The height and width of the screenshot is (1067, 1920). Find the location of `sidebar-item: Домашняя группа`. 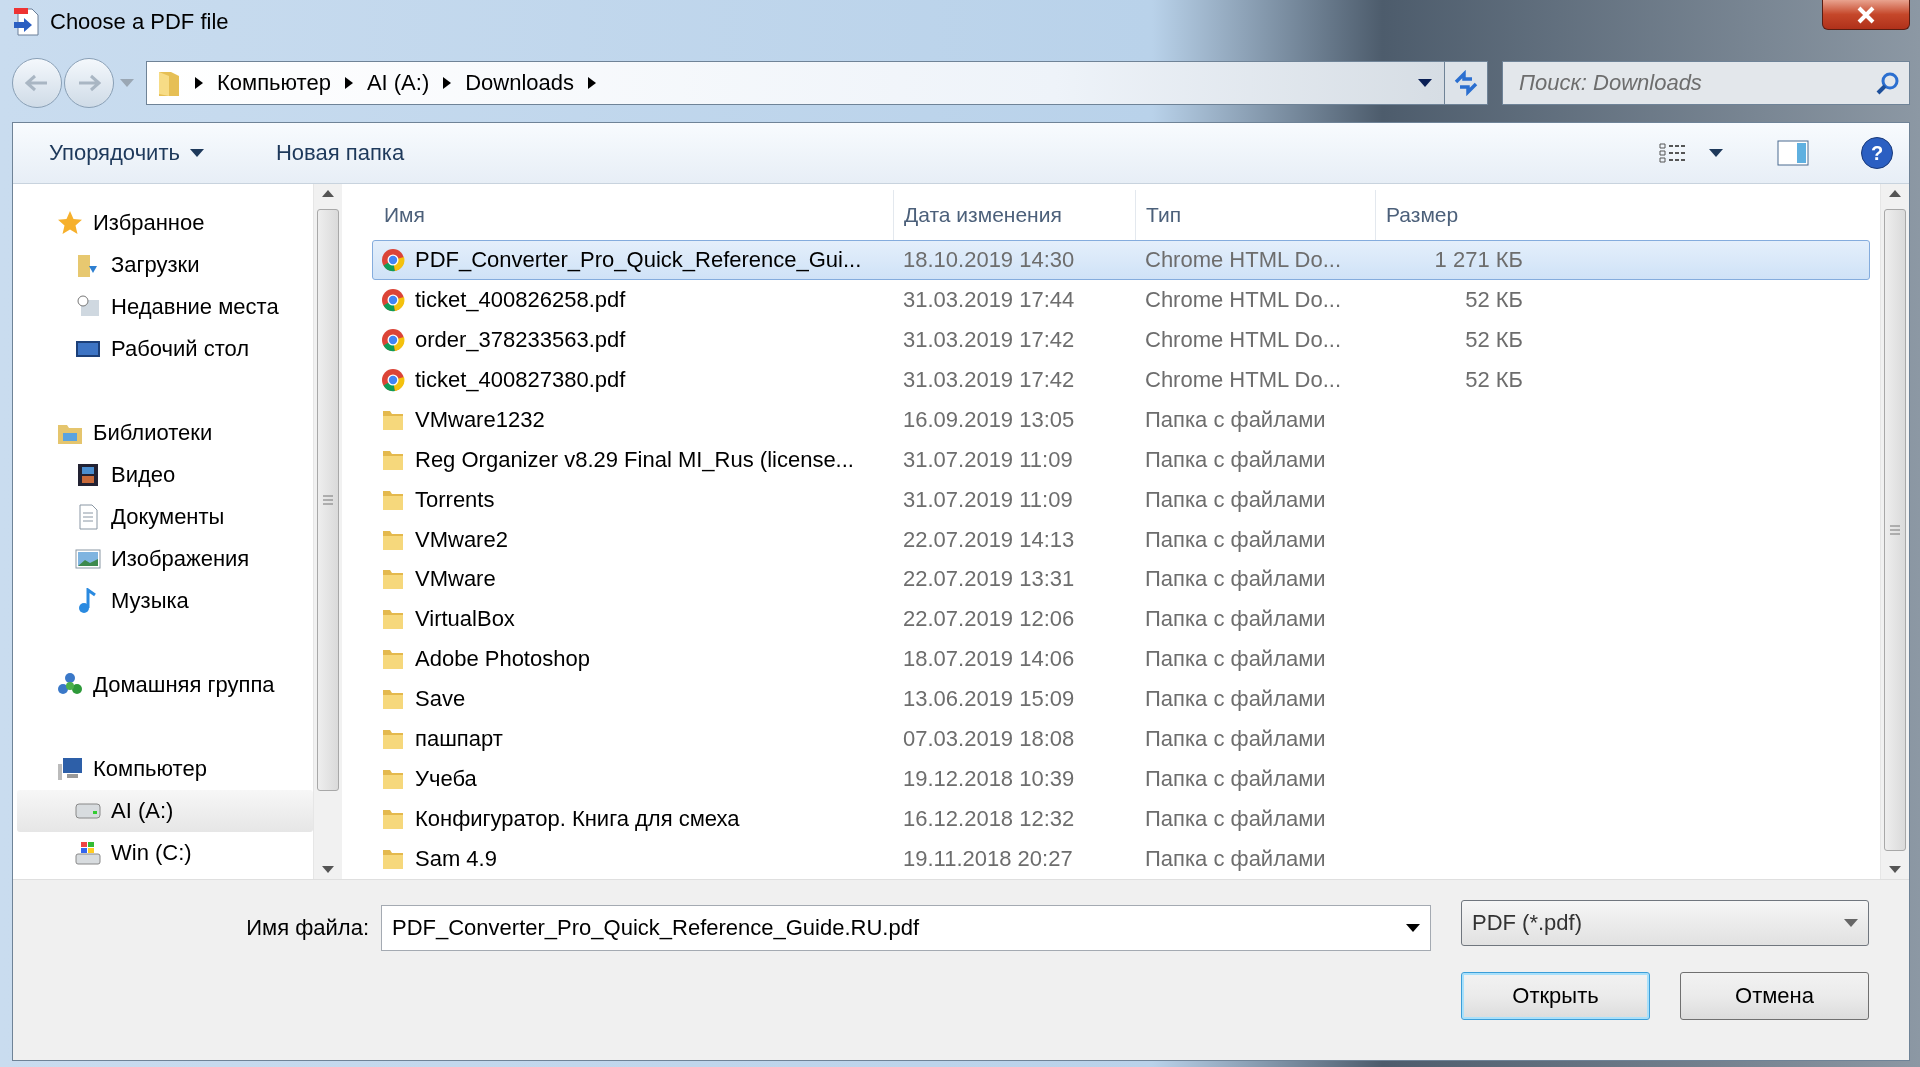

sidebar-item: Домашняя группа is located at coordinates (165, 685).